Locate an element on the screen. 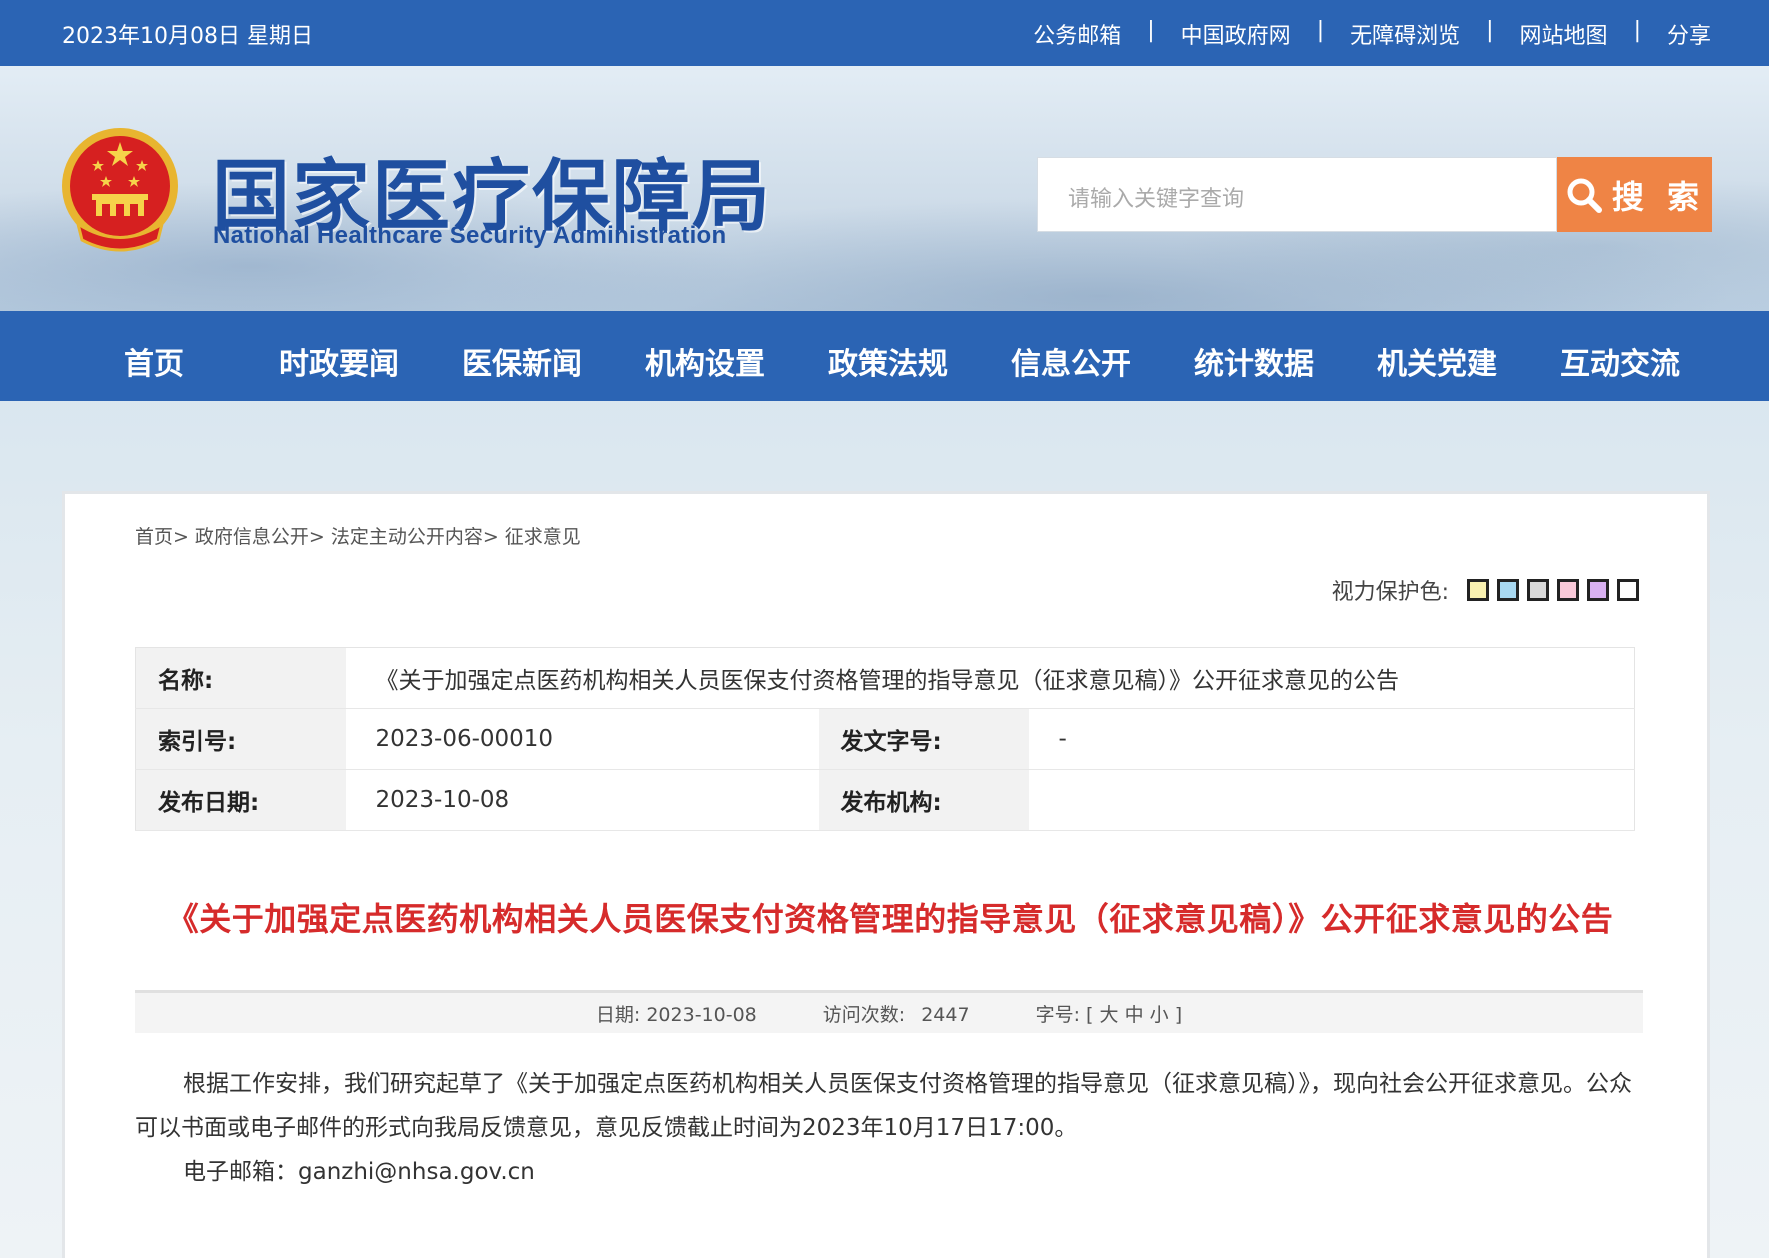 This screenshot has height=1258, width=1769. vision-label: 视力保护色: is located at coordinates (1390, 592).